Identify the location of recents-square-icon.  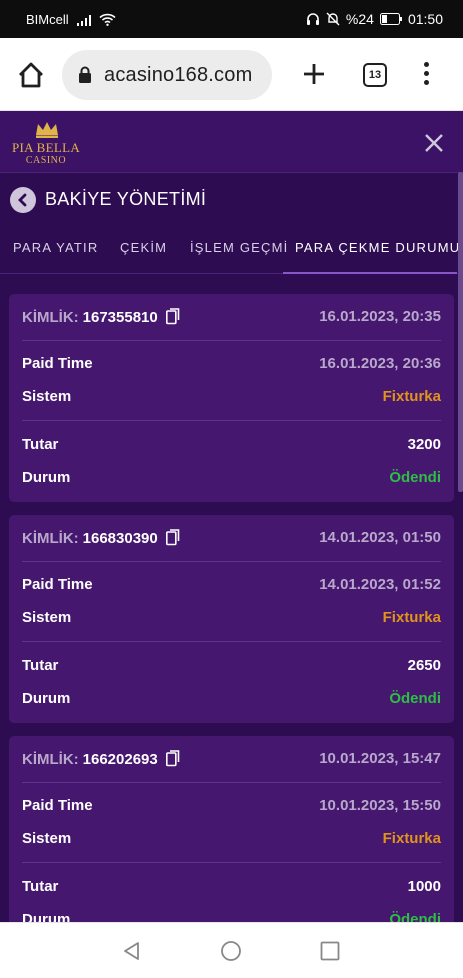
(330, 951).